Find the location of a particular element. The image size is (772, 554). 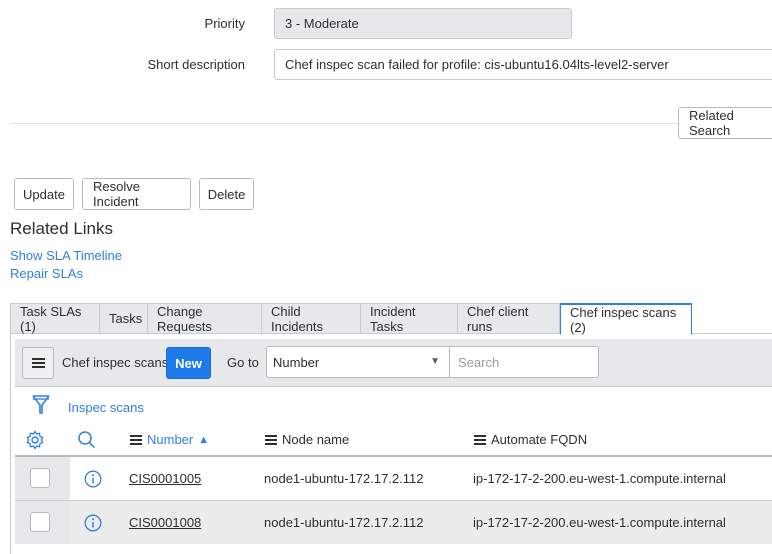

filter-icon is located at coordinates (41, 405).